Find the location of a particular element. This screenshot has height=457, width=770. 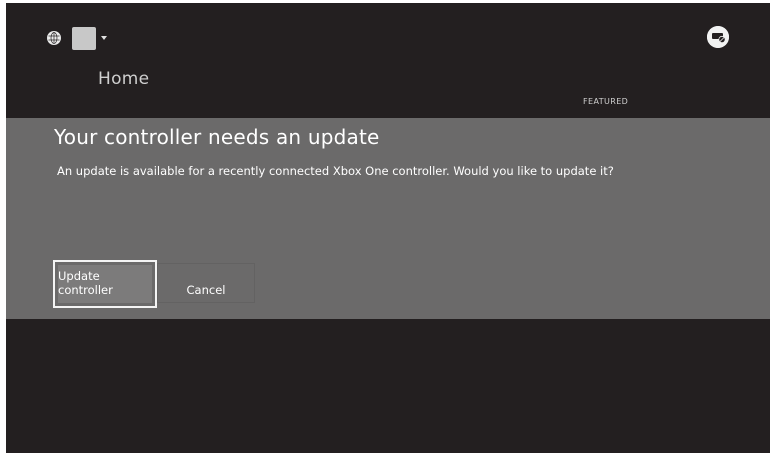

tab-featured: FEATURED is located at coordinates (605, 101).